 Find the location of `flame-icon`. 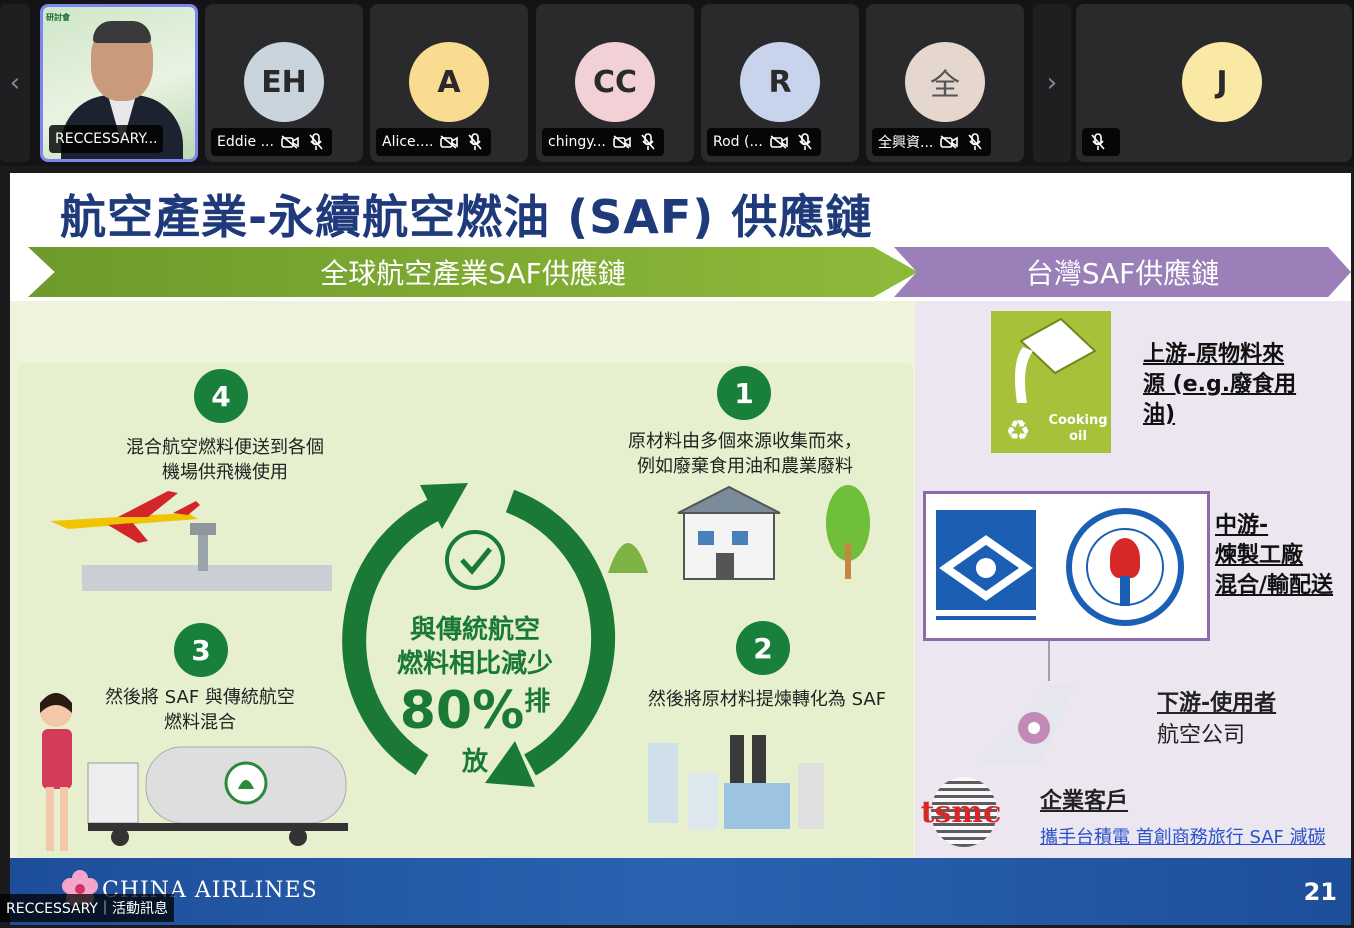

flame-icon is located at coordinates (1125, 558).